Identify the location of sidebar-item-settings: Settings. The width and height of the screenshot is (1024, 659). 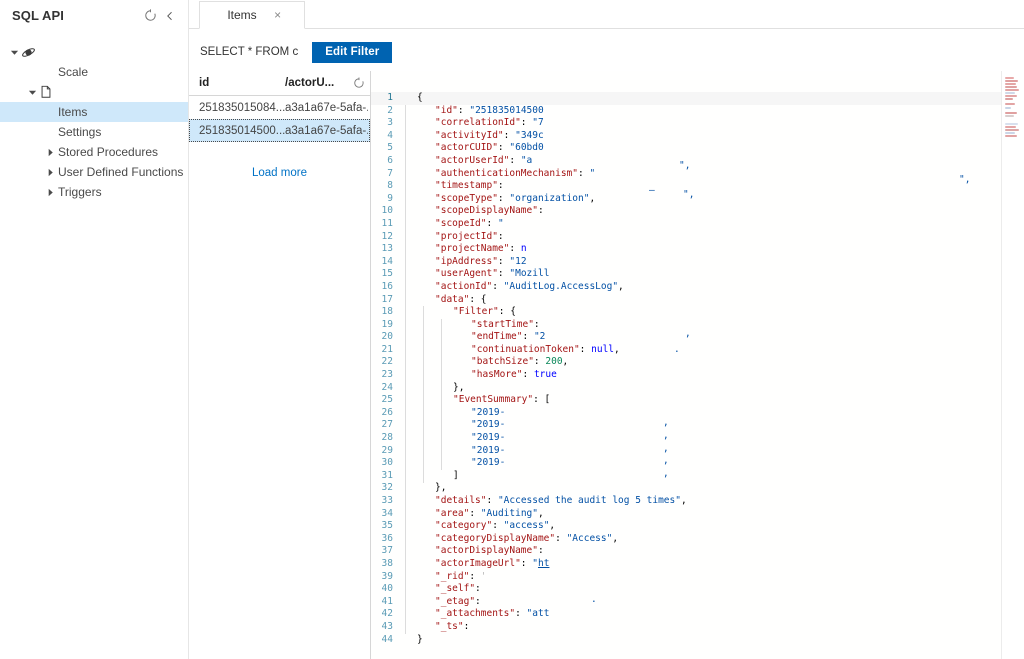
(94, 132).